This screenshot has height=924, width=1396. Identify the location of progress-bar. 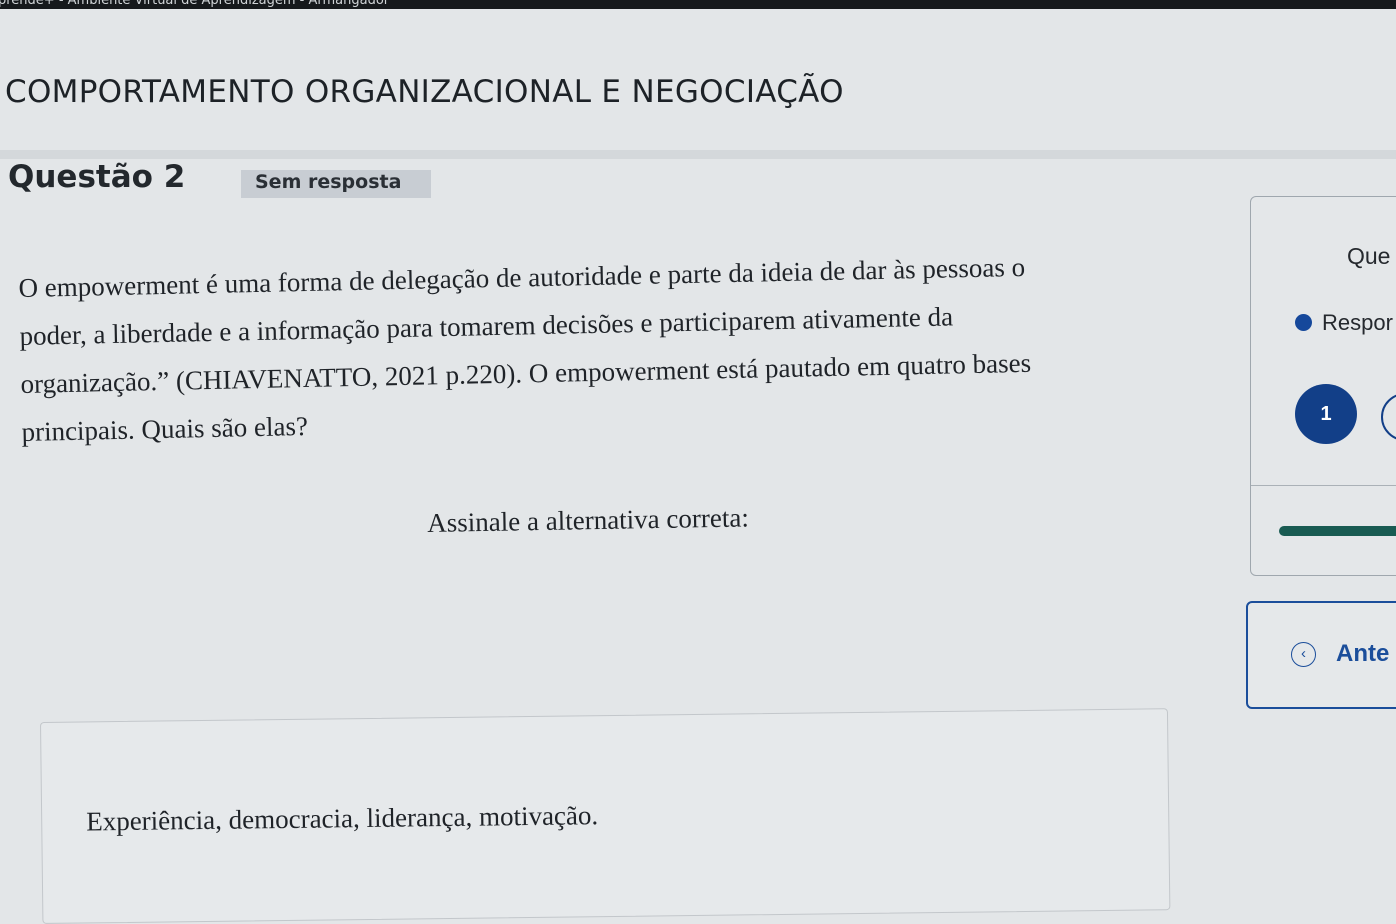
(1337, 531).